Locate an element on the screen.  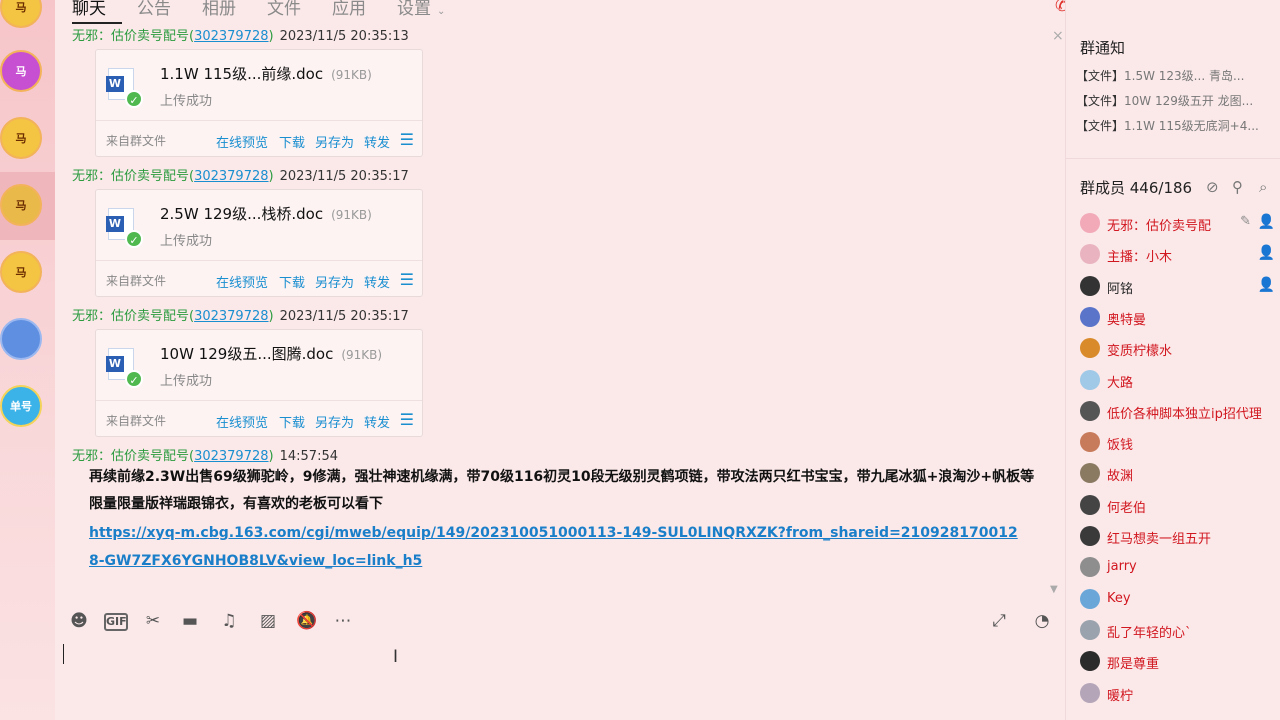
expand-icon: ⤢ is located at coordinates (999, 621).